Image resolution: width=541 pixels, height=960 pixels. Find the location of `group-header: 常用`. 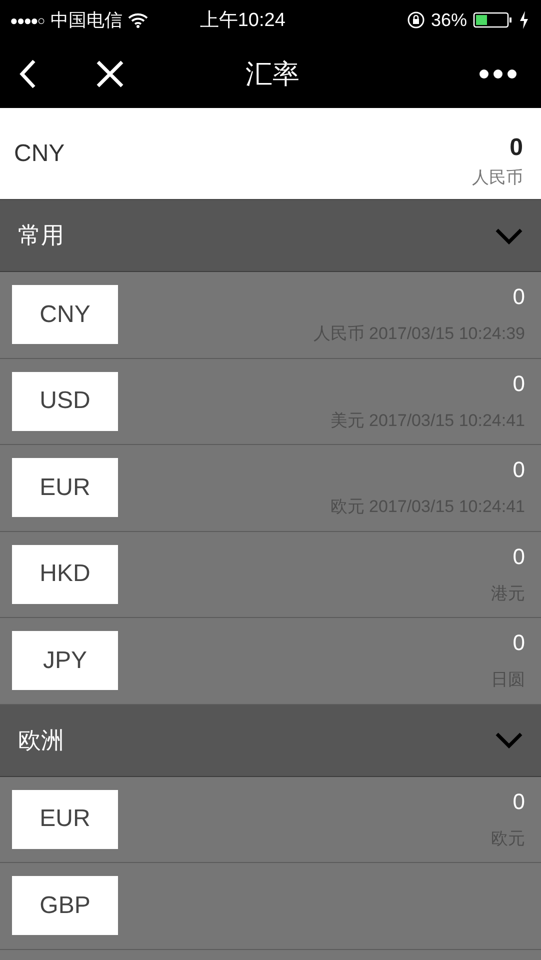

group-header: 常用 is located at coordinates (270, 236).